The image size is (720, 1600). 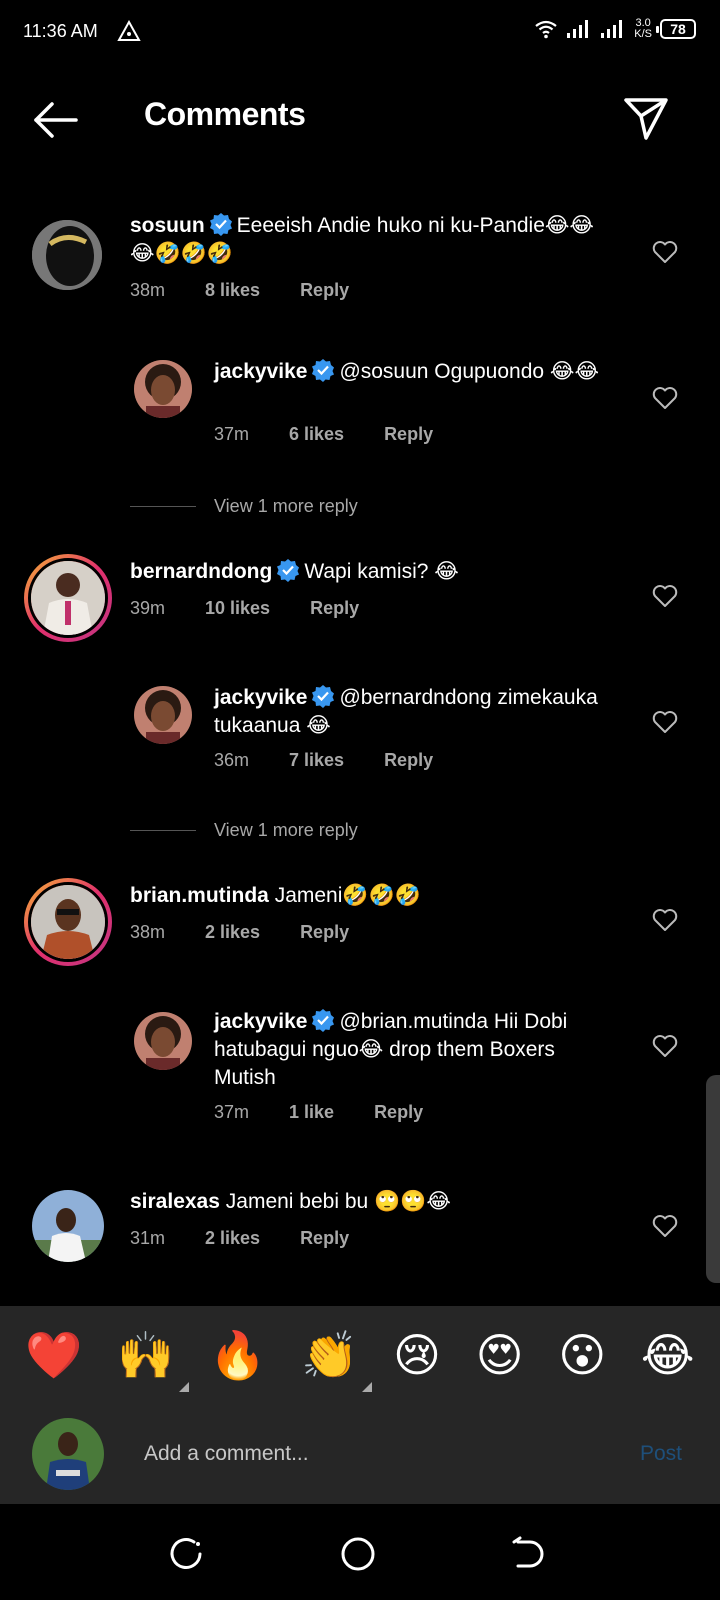 I want to click on comment-likes: 8 likes, so click(x=232, y=290).